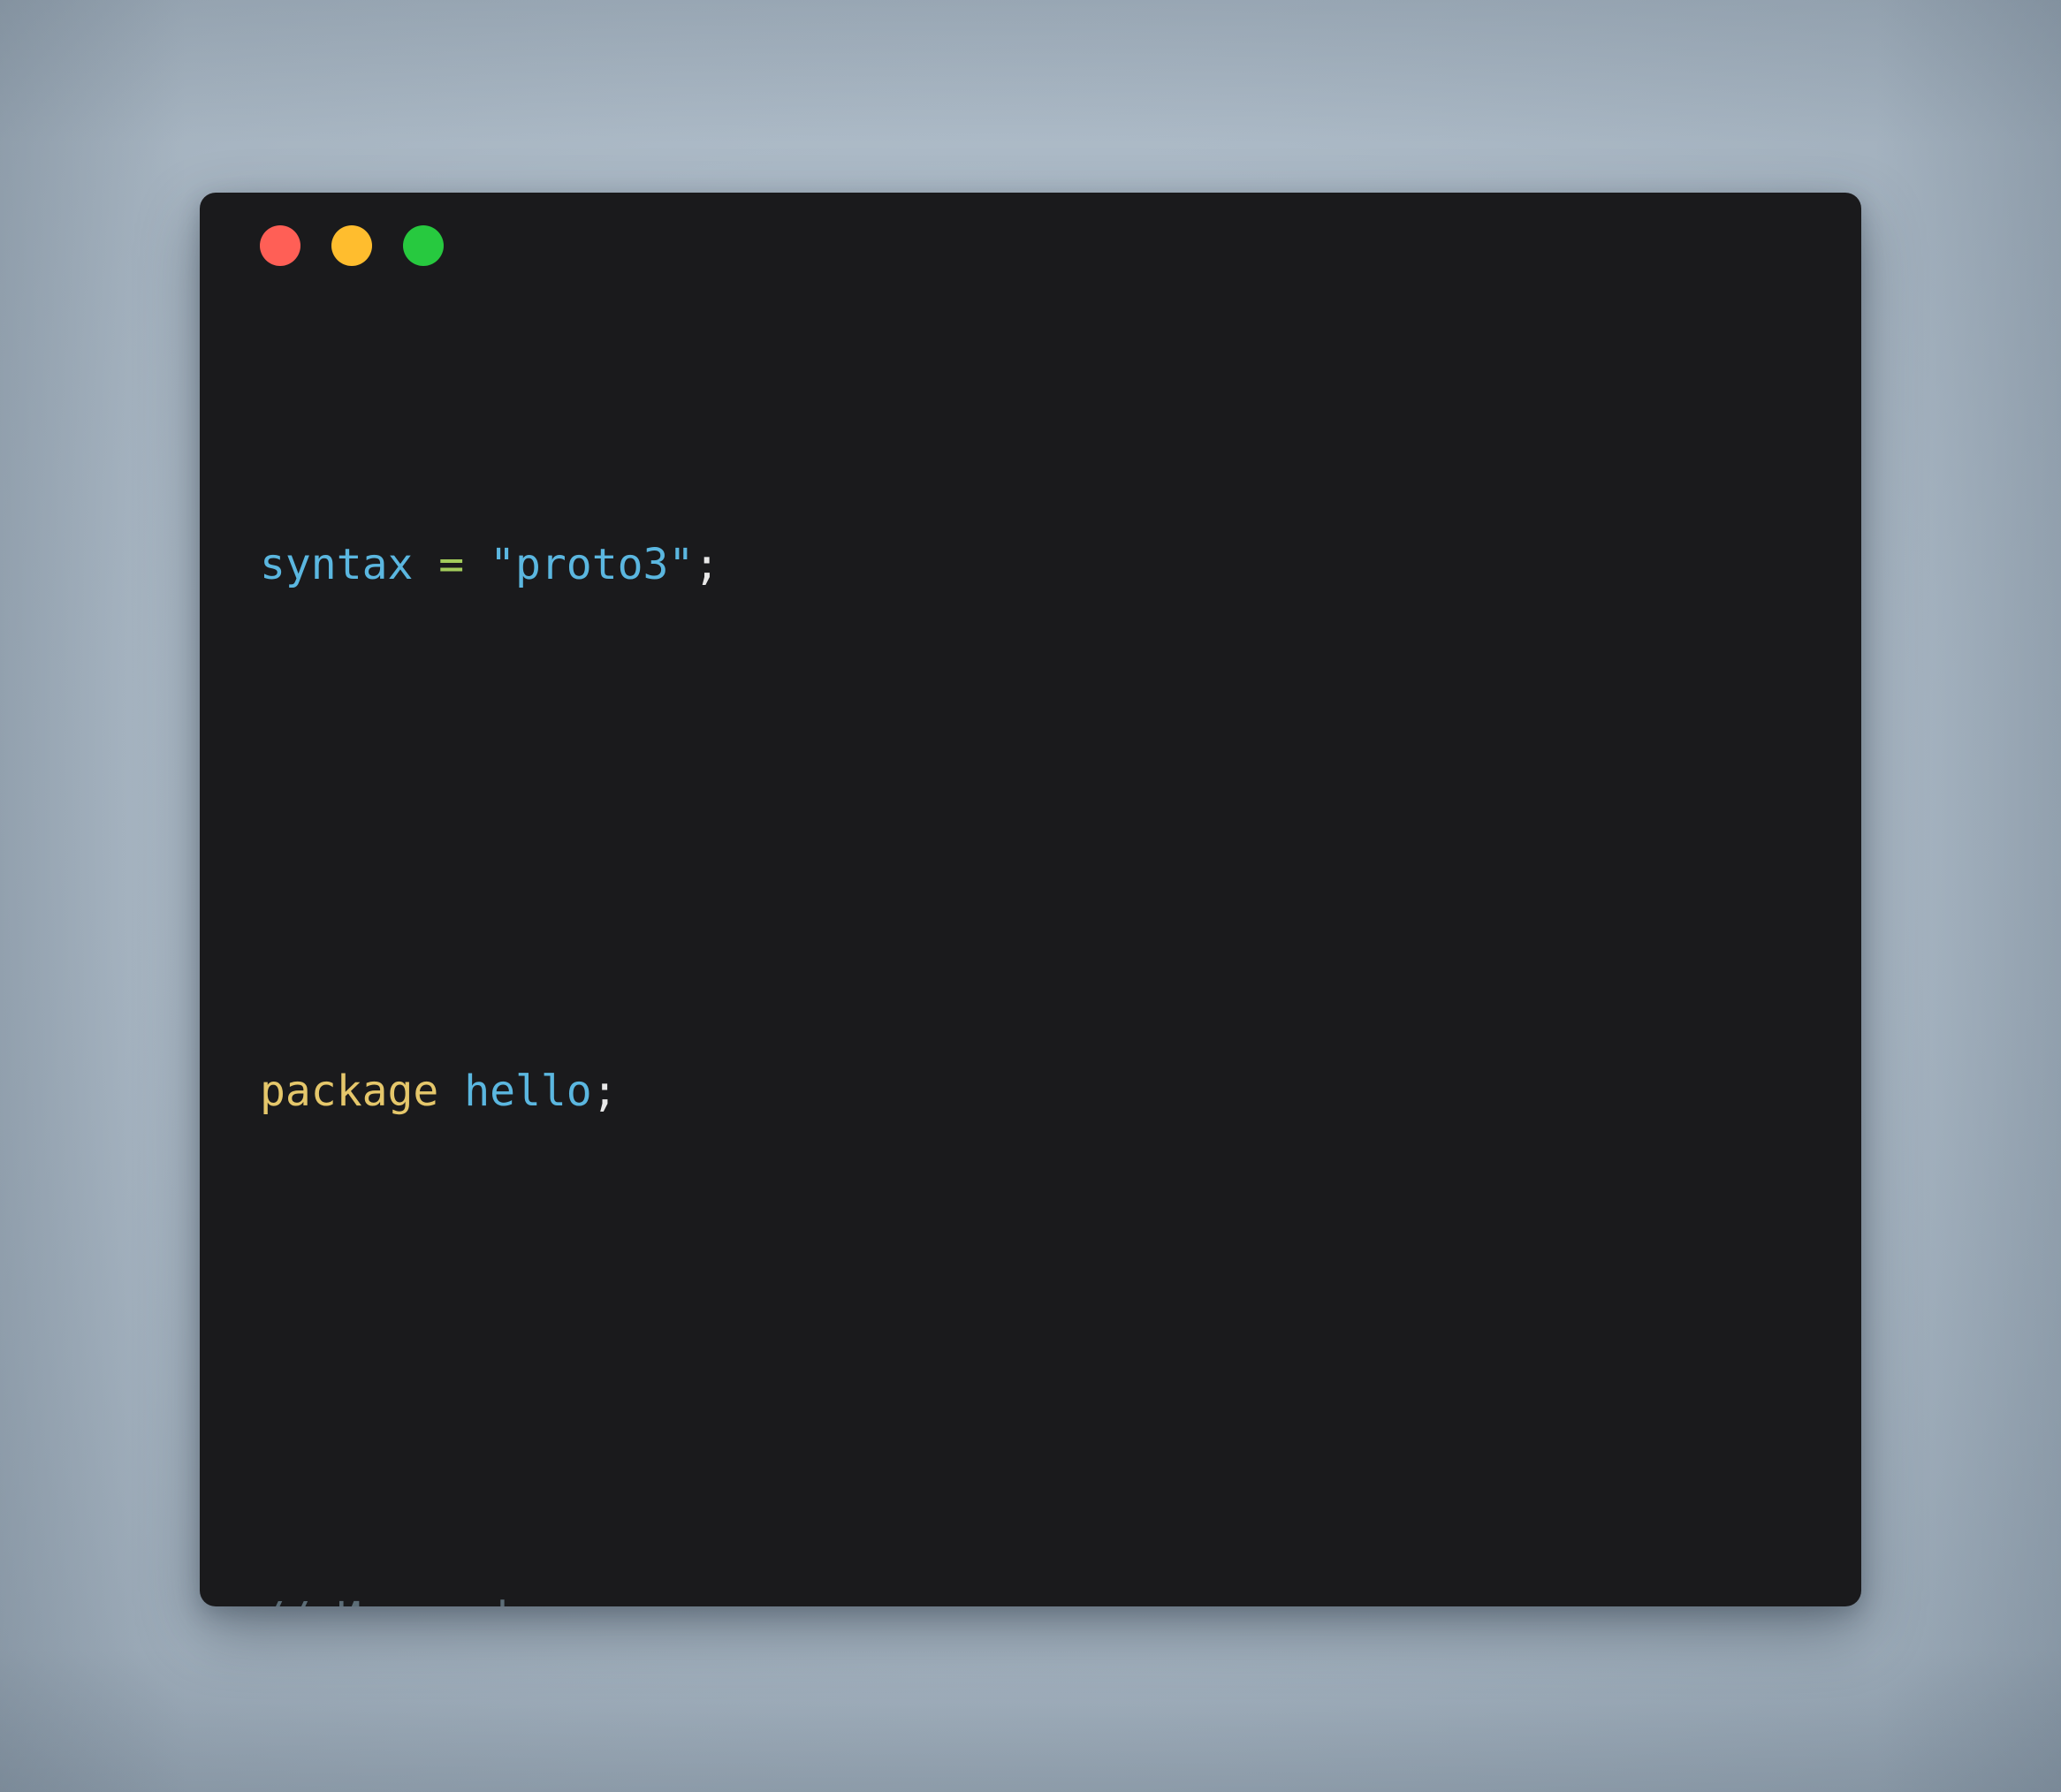  Describe the element at coordinates (351, 245) in the screenshot. I see `minimize-window-button` at that location.